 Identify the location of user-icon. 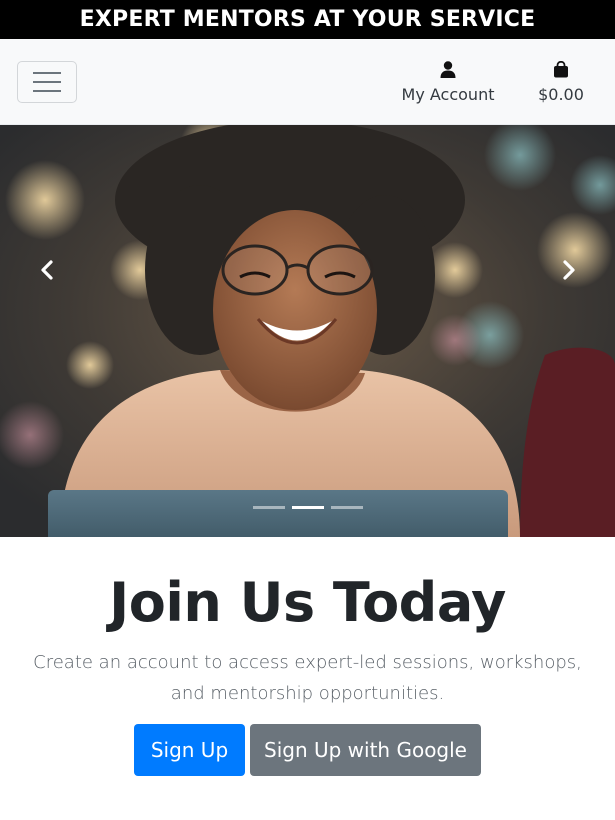
(448, 69).